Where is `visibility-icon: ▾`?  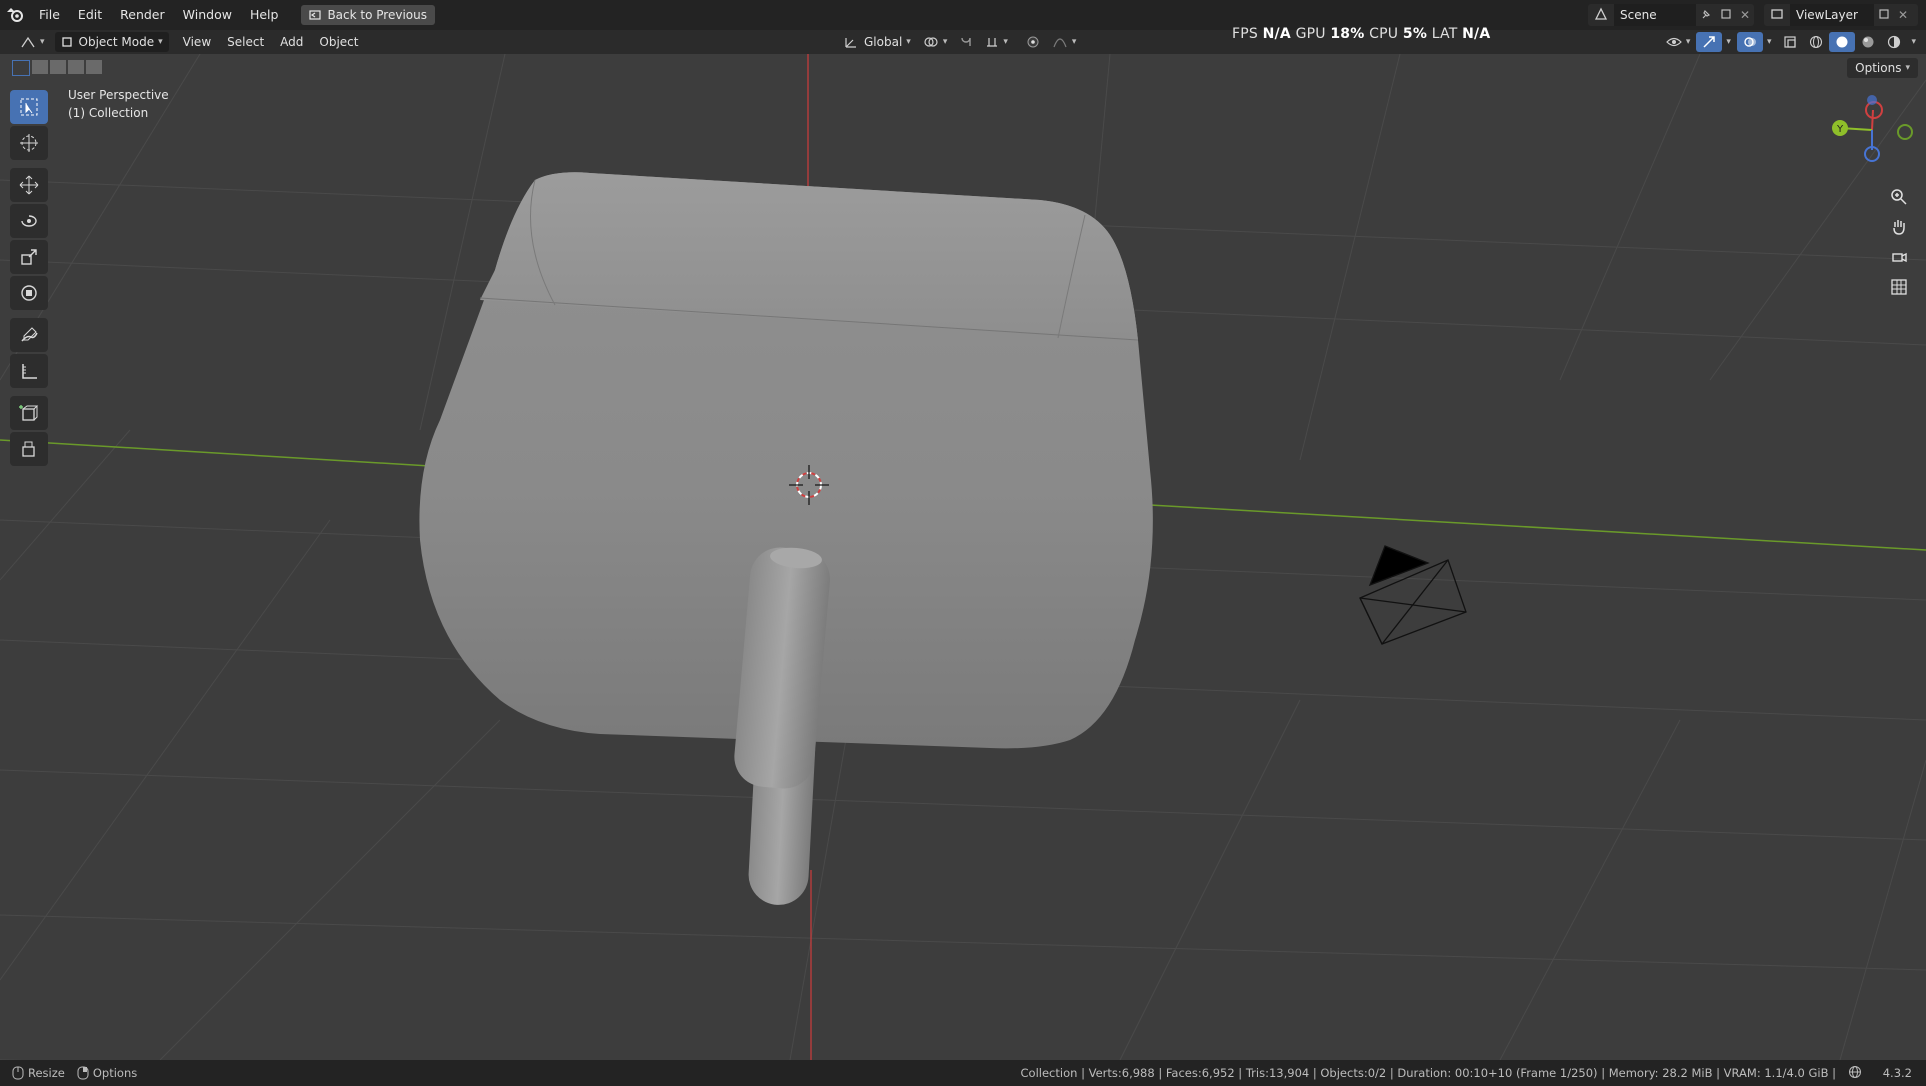 visibility-icon: ▾ is located at coordinates (1678, 42).